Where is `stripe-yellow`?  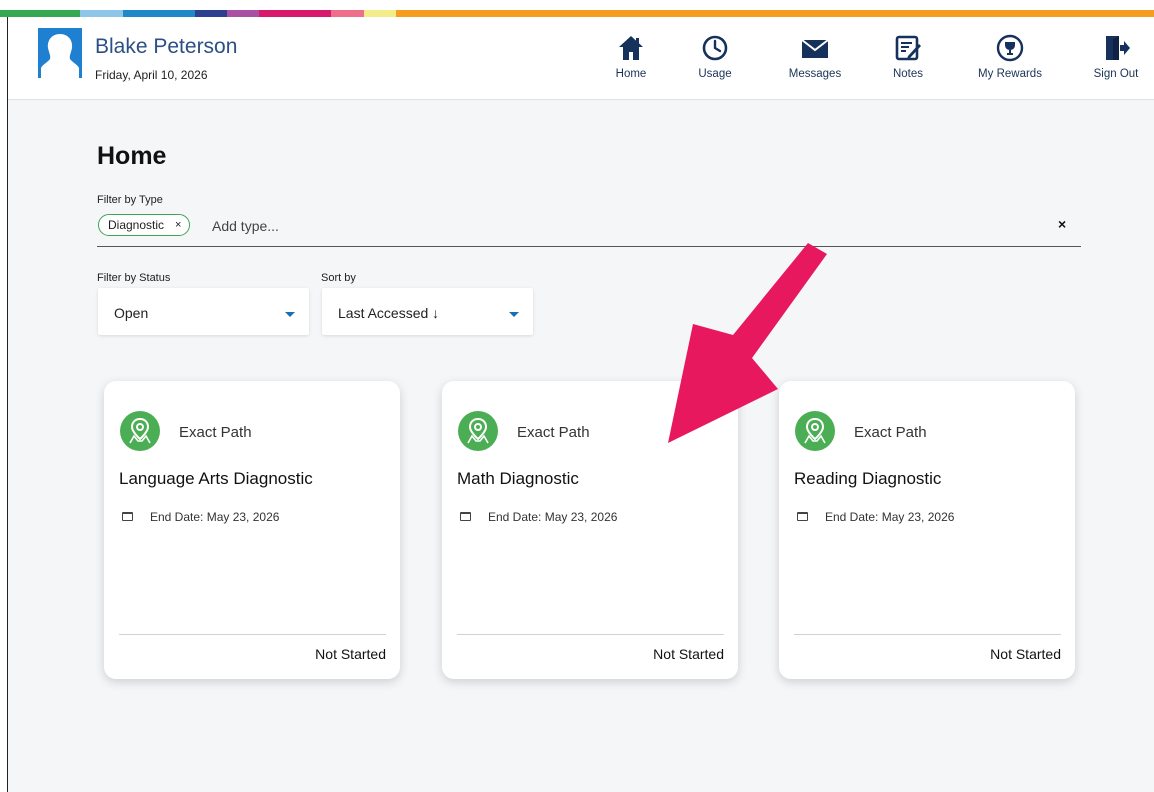 stripe-yellow is located at coordinates (380, 13).